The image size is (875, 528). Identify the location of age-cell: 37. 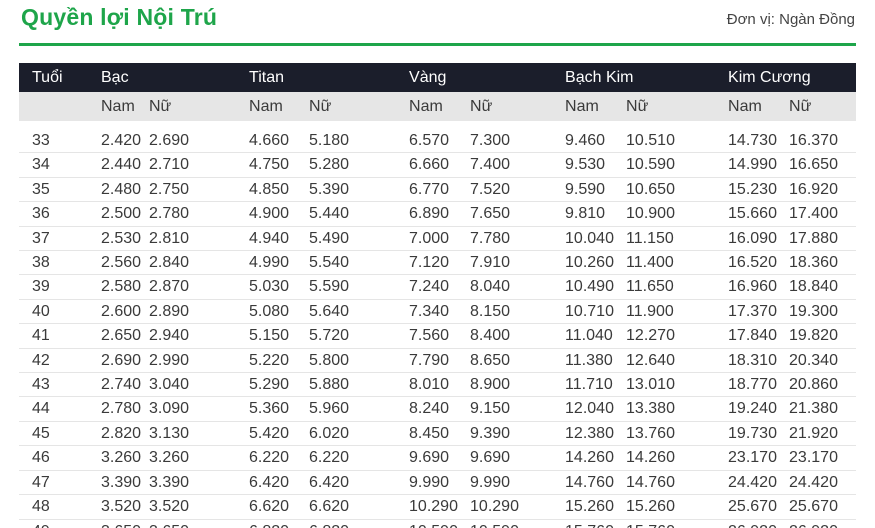
(53, 239).